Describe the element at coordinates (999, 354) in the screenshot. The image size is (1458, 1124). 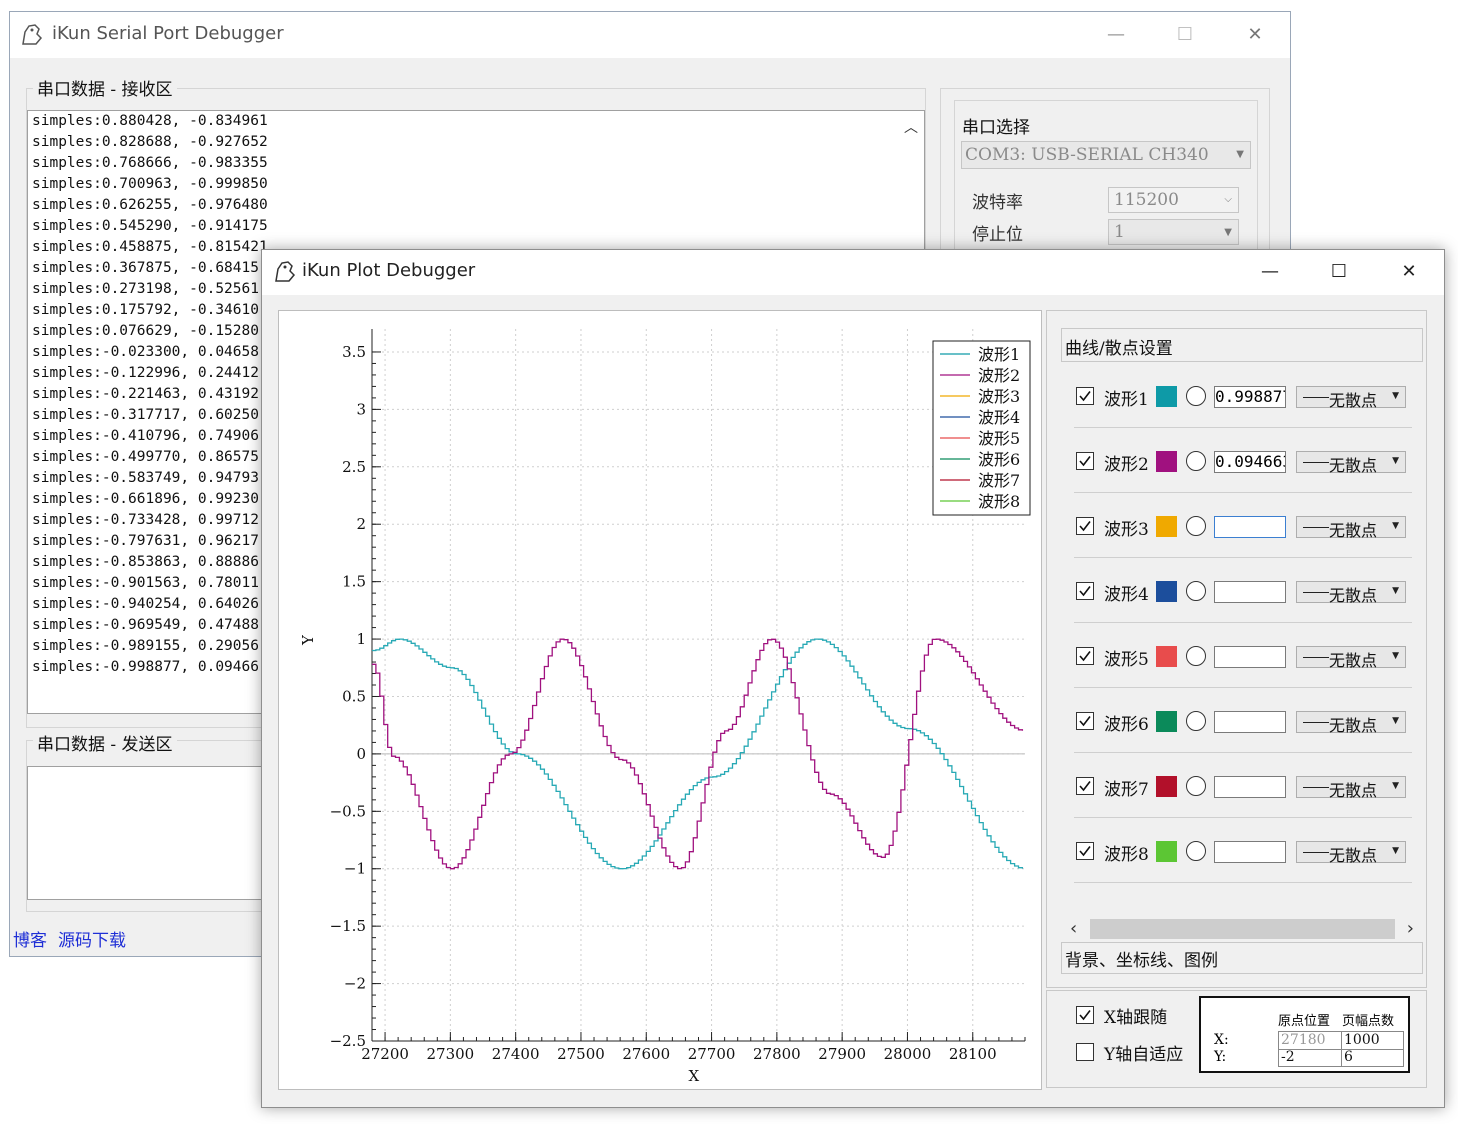
I see `legend-entry: 波形1` at that location.